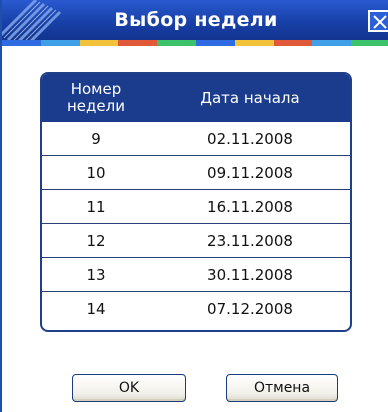  What do you see at coordinates (250, 207) in the screenshot?
I see `start-date-cell: 16.11.2008` at bounding box center [250, 207].